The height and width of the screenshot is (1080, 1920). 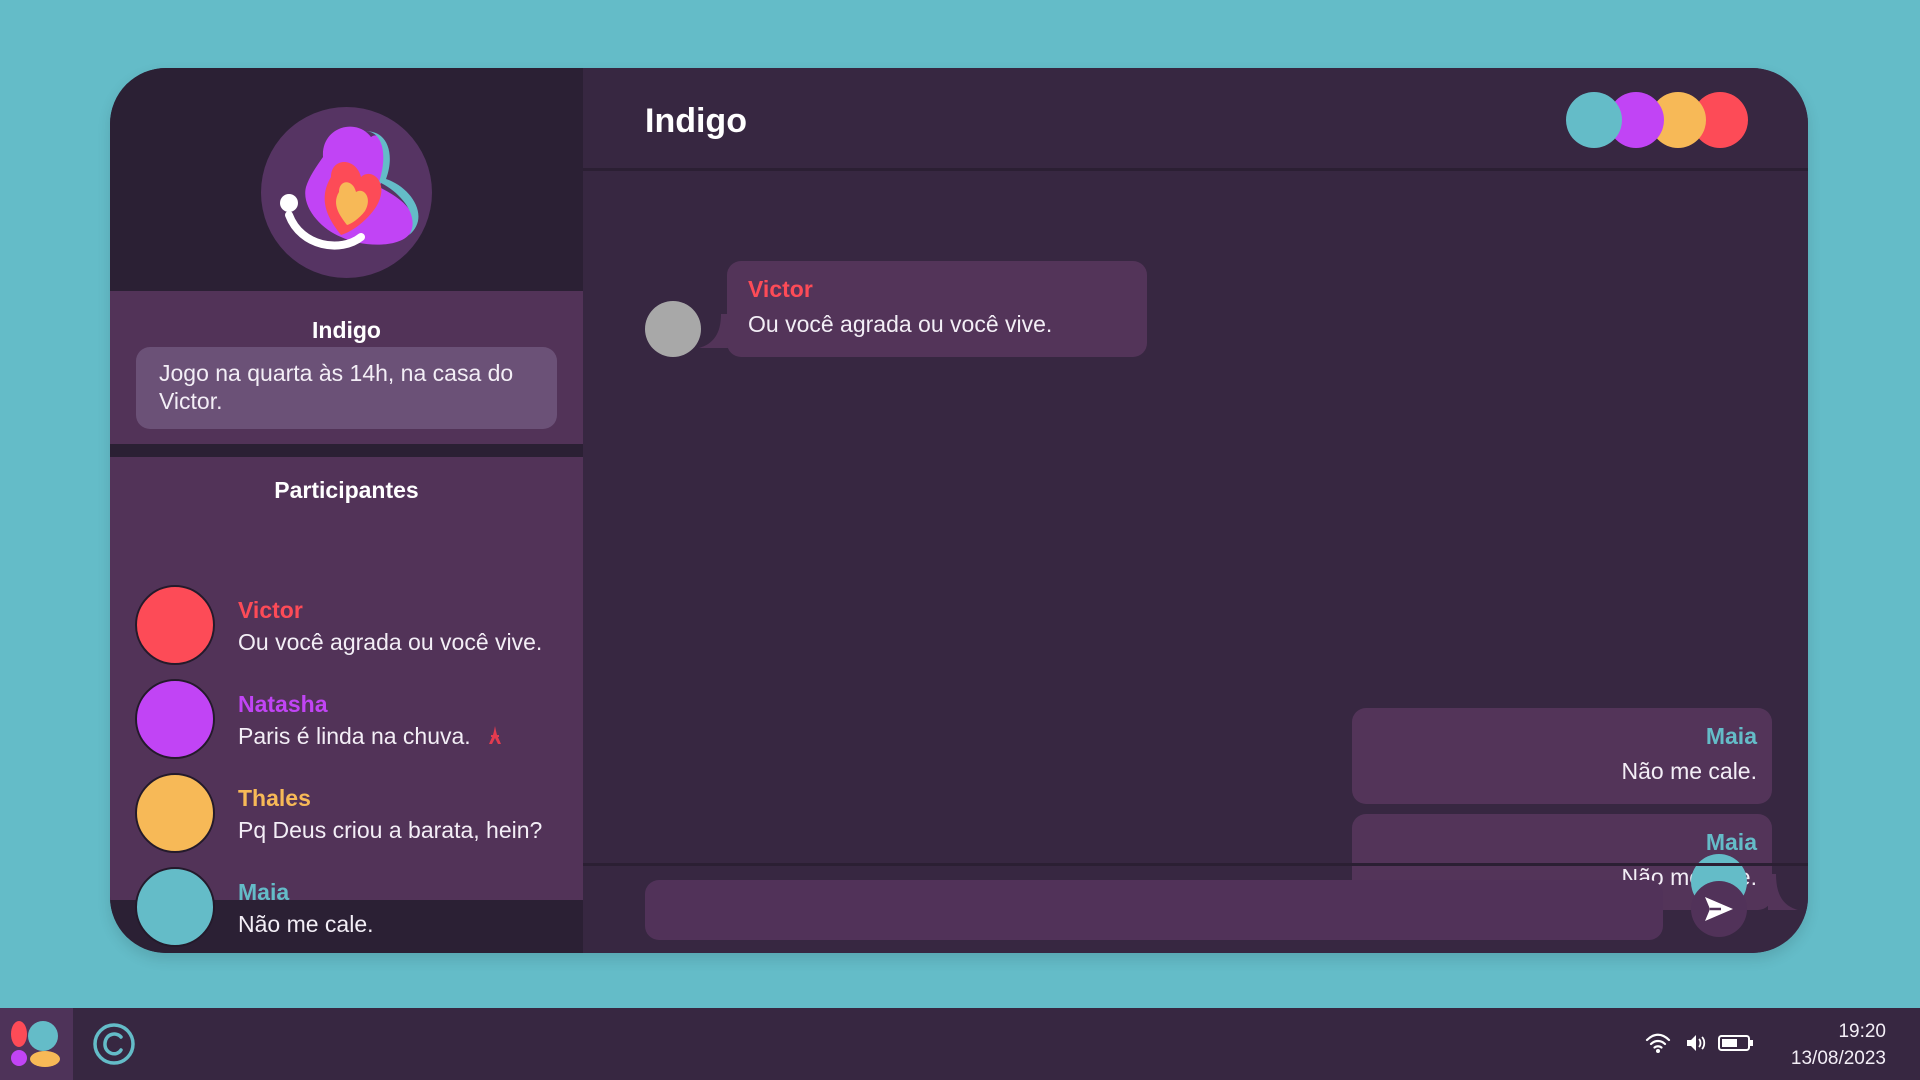 What do you see at coordinates (390, 642) in the screenshot?
I see `participant-status: Ou você agrada ou você vive.` at bounding box center [390, 642].